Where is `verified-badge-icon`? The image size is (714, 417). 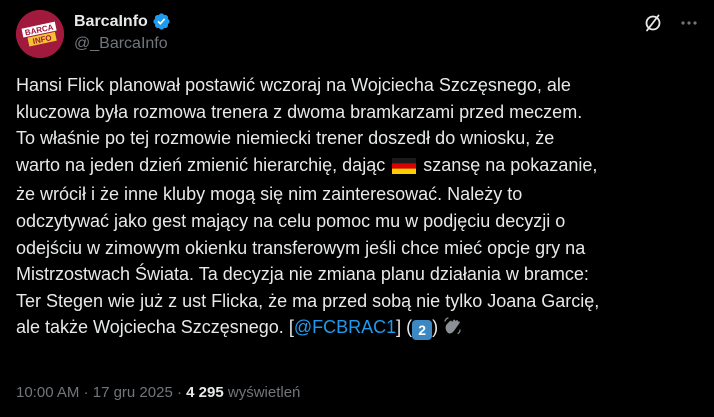 verified-badge-icon is located at coordinates (161, 21).